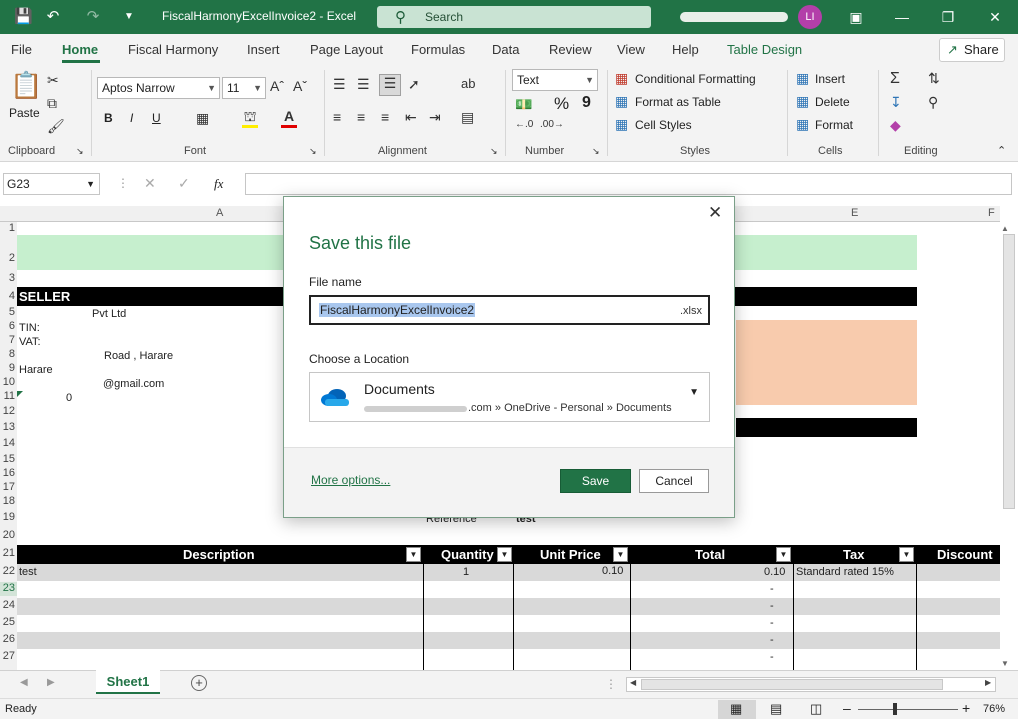 The height and width of the screenshot is (719, 1018). What do you see at coordinates (8, 488) in the screenshot?
I see `row-header: 17` at bounding box center [8, 488].